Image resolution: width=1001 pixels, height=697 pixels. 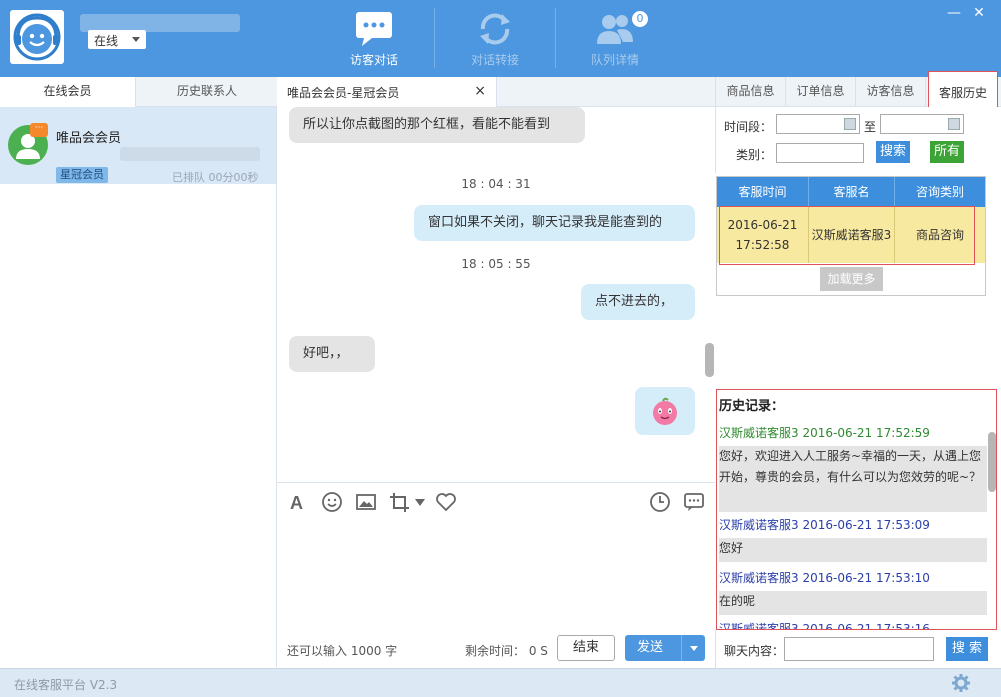 I want to click on message-incoming: 所以让你点截图的那个红框，看能不能看到, so click(x=437, y=125).